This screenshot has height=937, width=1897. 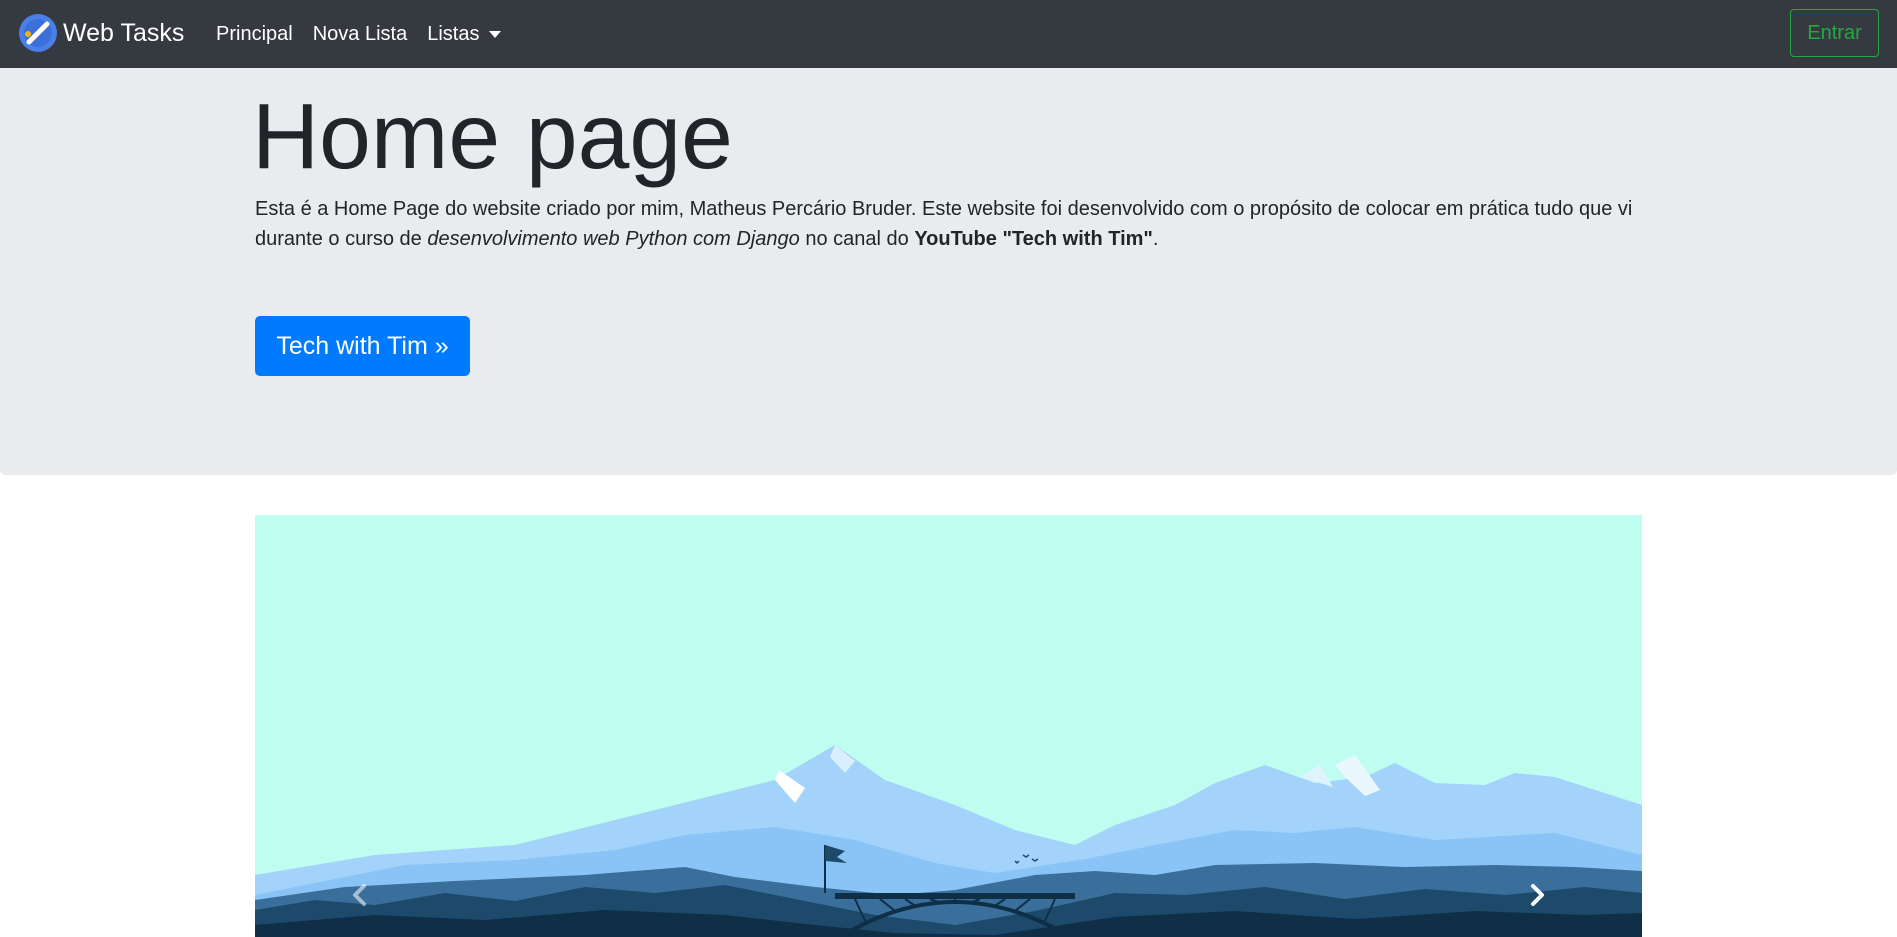 I want to click on nav-dropdown-listas: Listas, so click(x=464, y=34).